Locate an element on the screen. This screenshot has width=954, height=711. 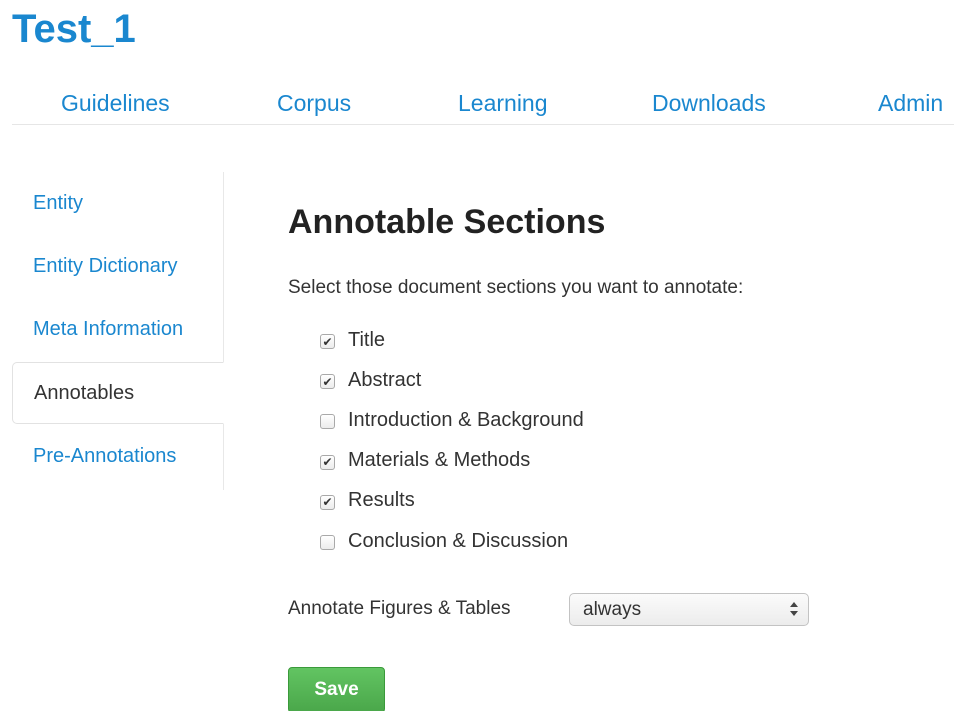
sidebar-item-annotables: Annotables is located at coordinates (118, 393).